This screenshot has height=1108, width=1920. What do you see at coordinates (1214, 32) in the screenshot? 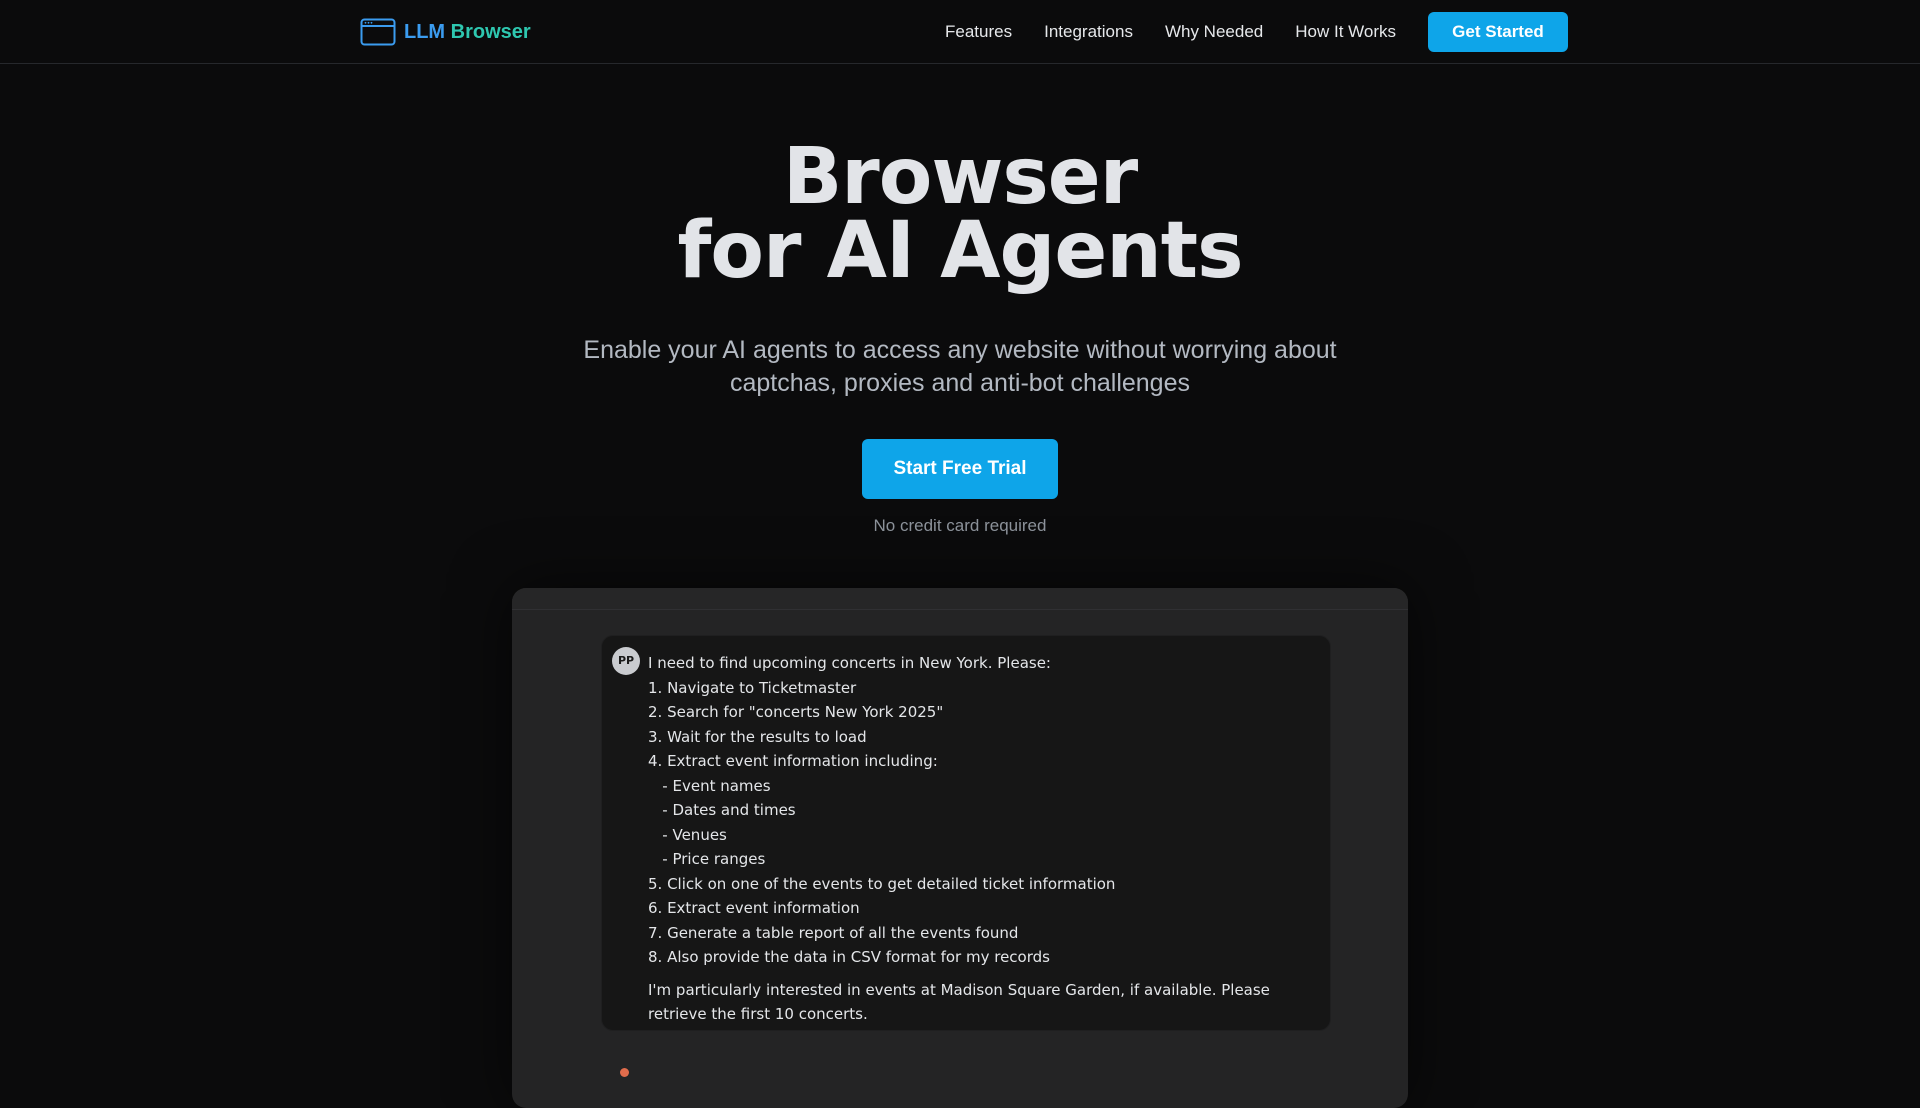
I see `nav-link-why-needed: Why Needed` at bounding box center [1214, 32].